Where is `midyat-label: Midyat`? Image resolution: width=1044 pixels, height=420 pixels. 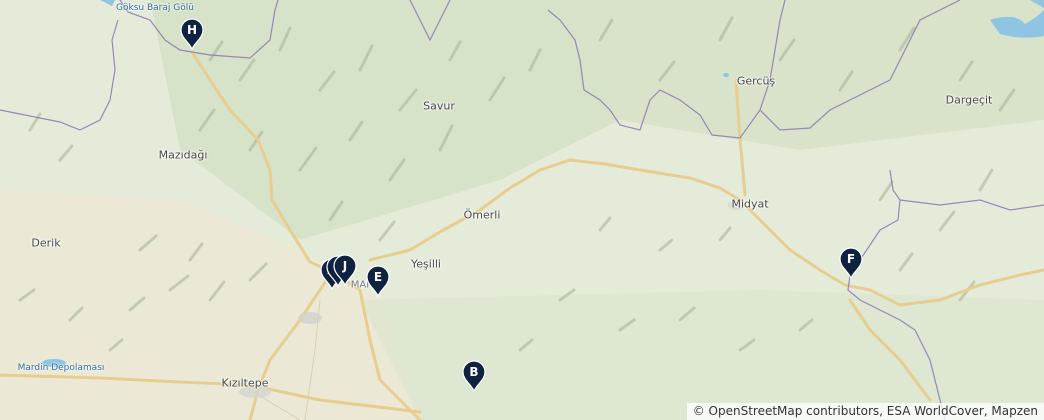
midyat-label: Midyat is located at coordinates (750, 204).